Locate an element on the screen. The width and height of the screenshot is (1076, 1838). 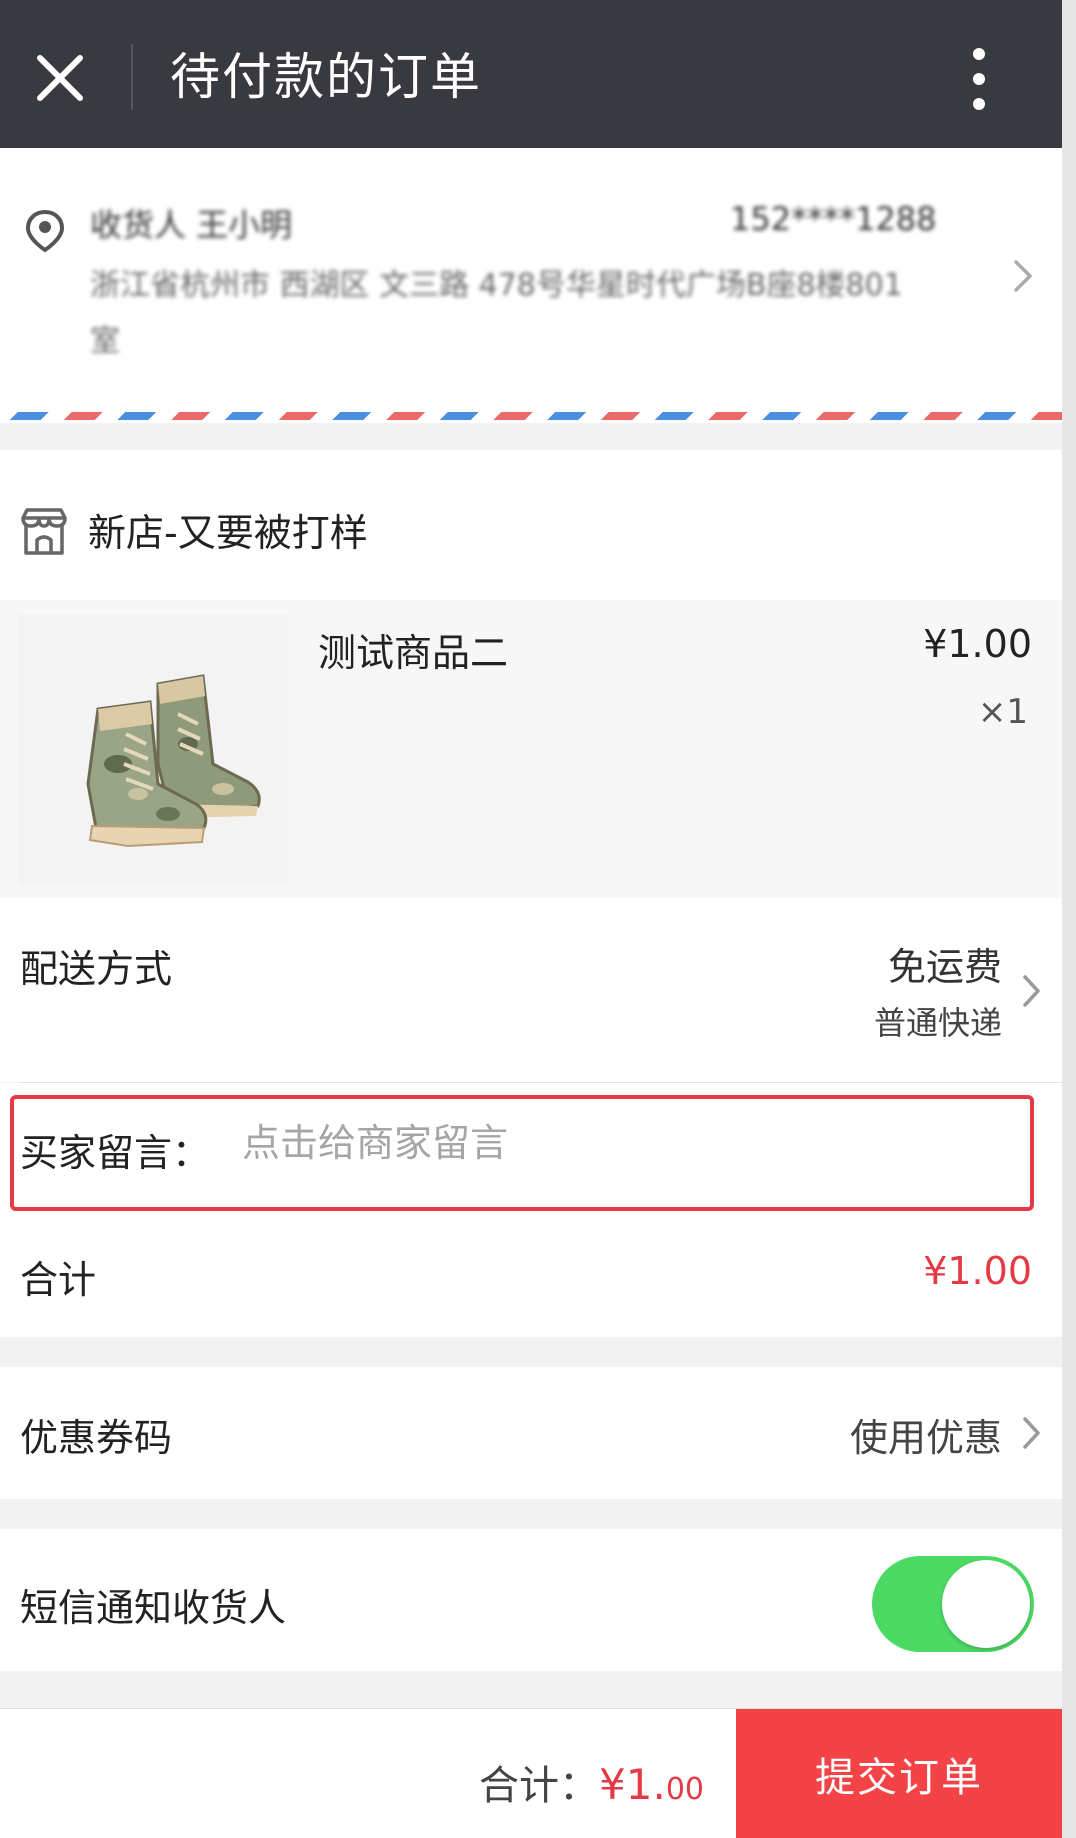
product-quantity: ×1 is located at coordinates (1002, 712).